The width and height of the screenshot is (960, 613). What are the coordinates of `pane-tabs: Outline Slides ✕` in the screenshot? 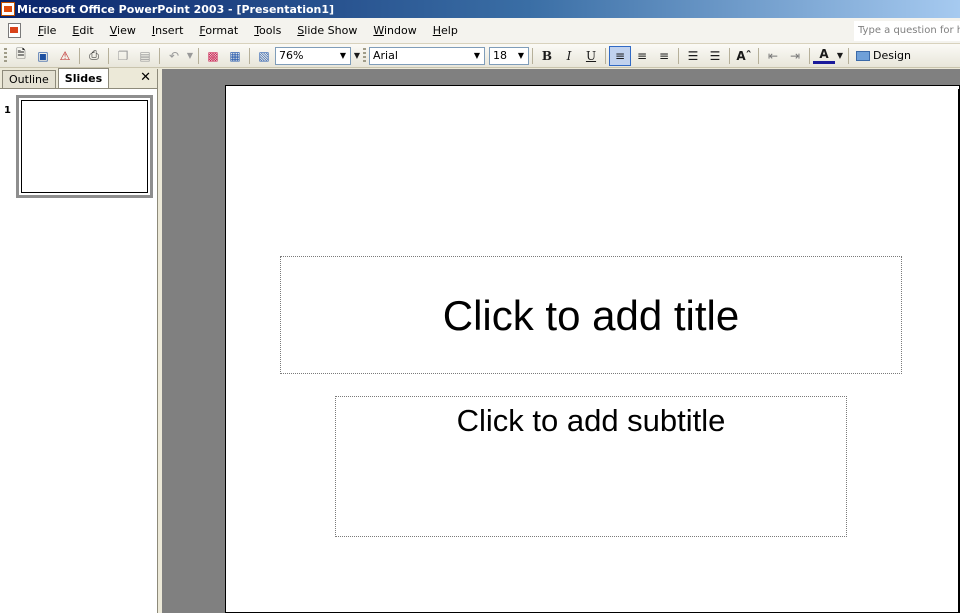 It's located at (78, 78).